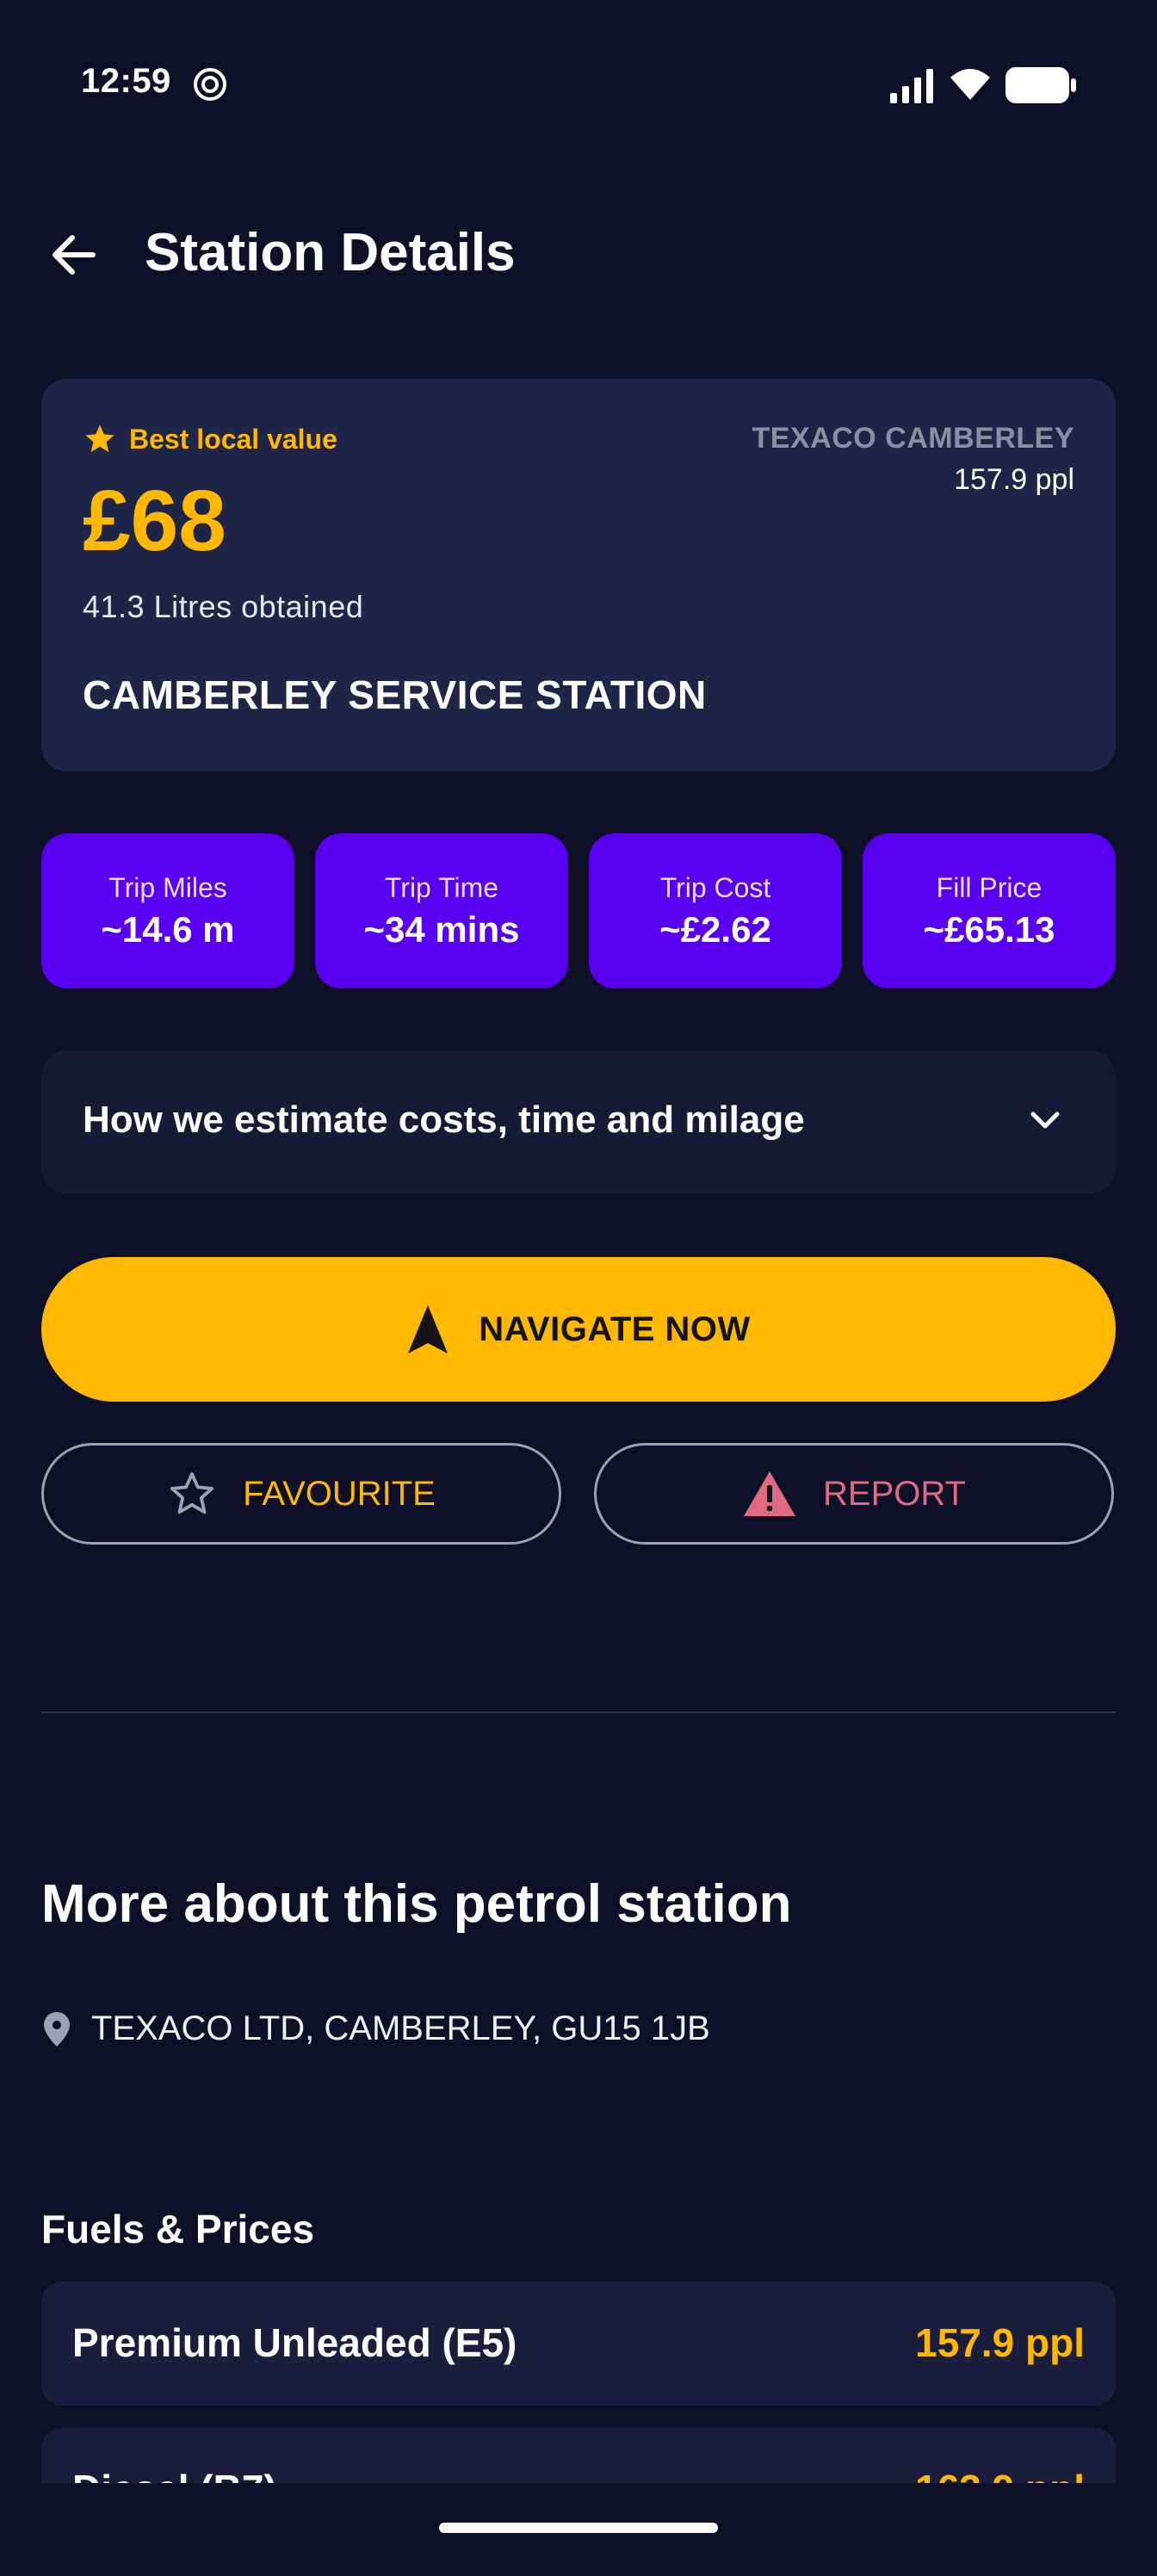  What do you see at coordinates (1000, 2474) in the screenshot?
I see `fuel-price: 163.9 ppl` at bounding box center [1000, 2474].